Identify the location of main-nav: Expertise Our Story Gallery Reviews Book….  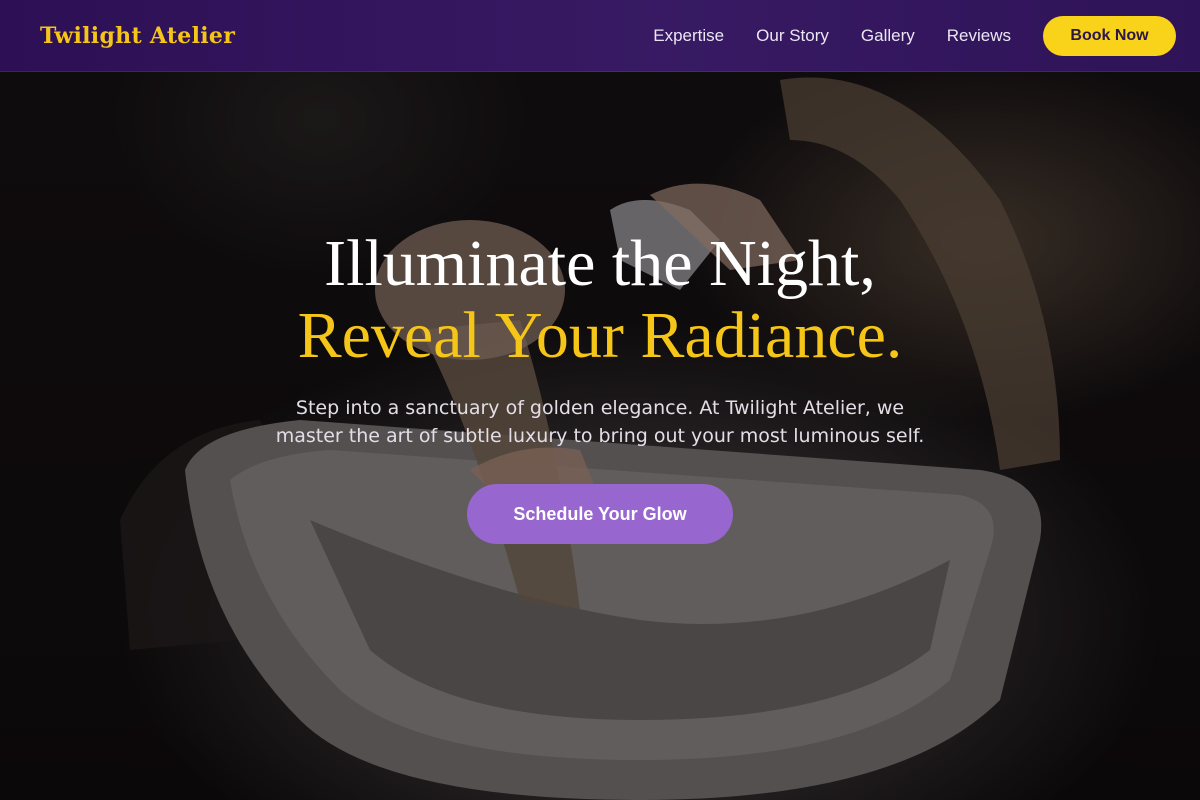
(898, 35).